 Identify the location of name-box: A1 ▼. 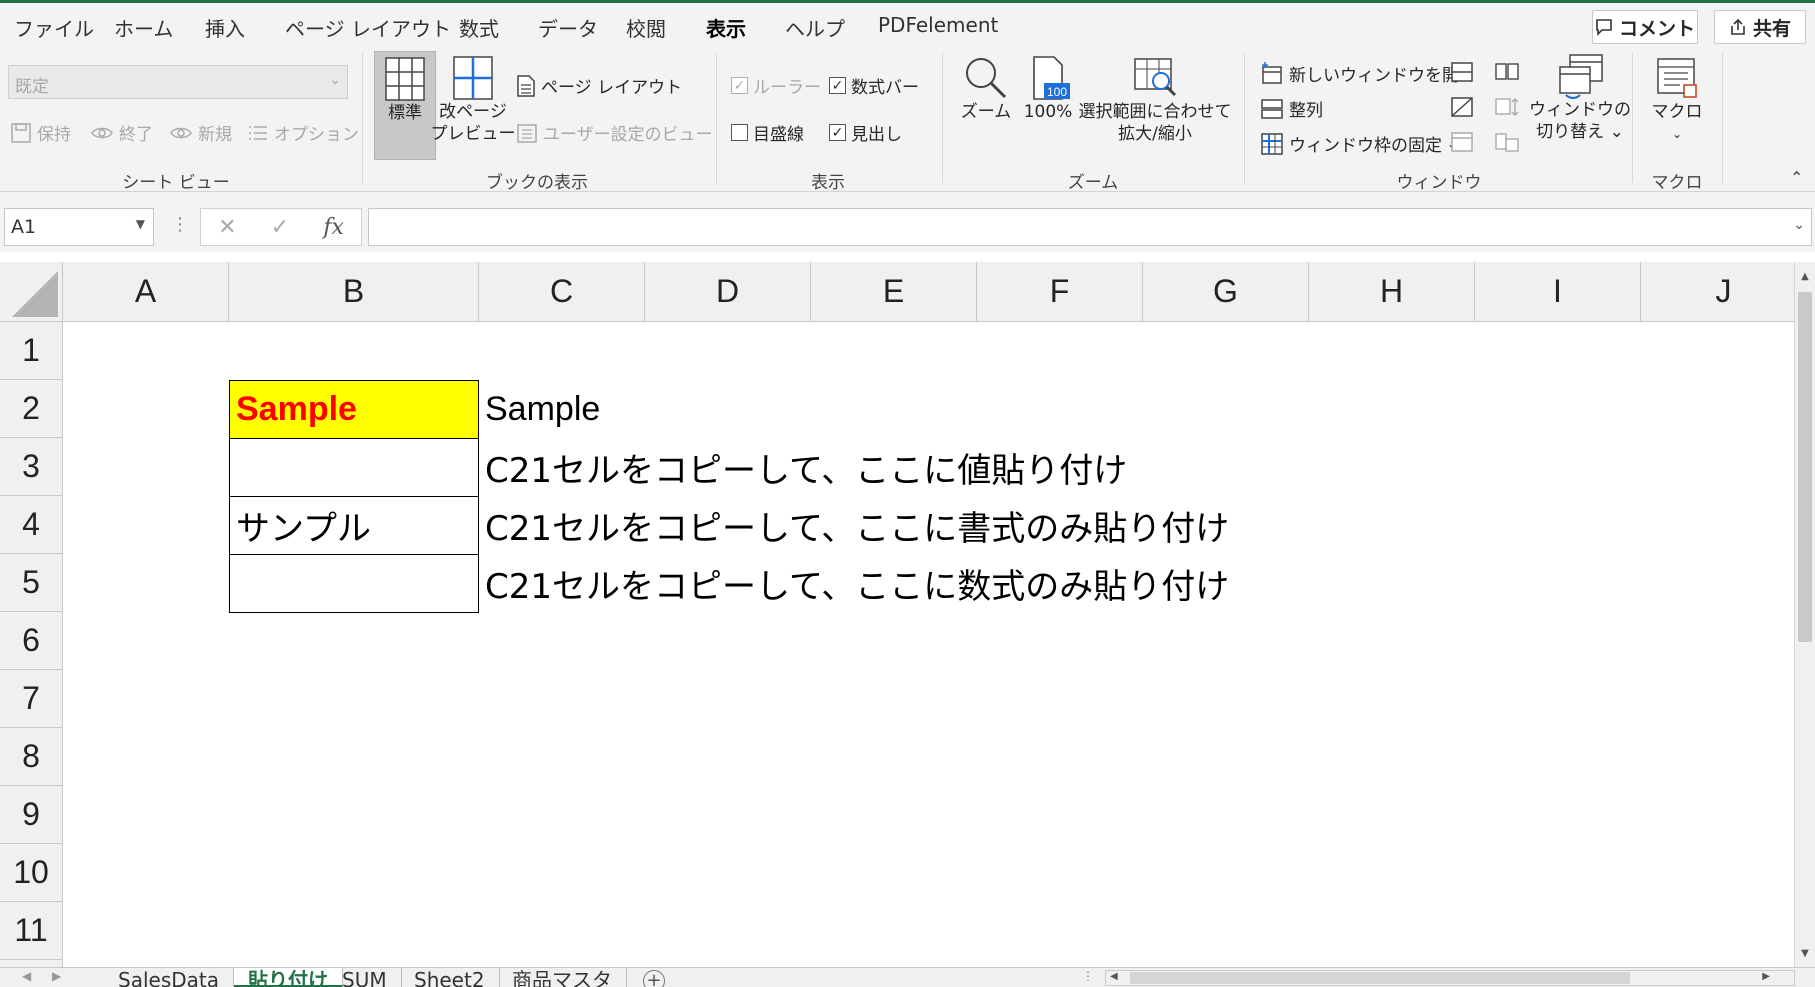
(79, 227).